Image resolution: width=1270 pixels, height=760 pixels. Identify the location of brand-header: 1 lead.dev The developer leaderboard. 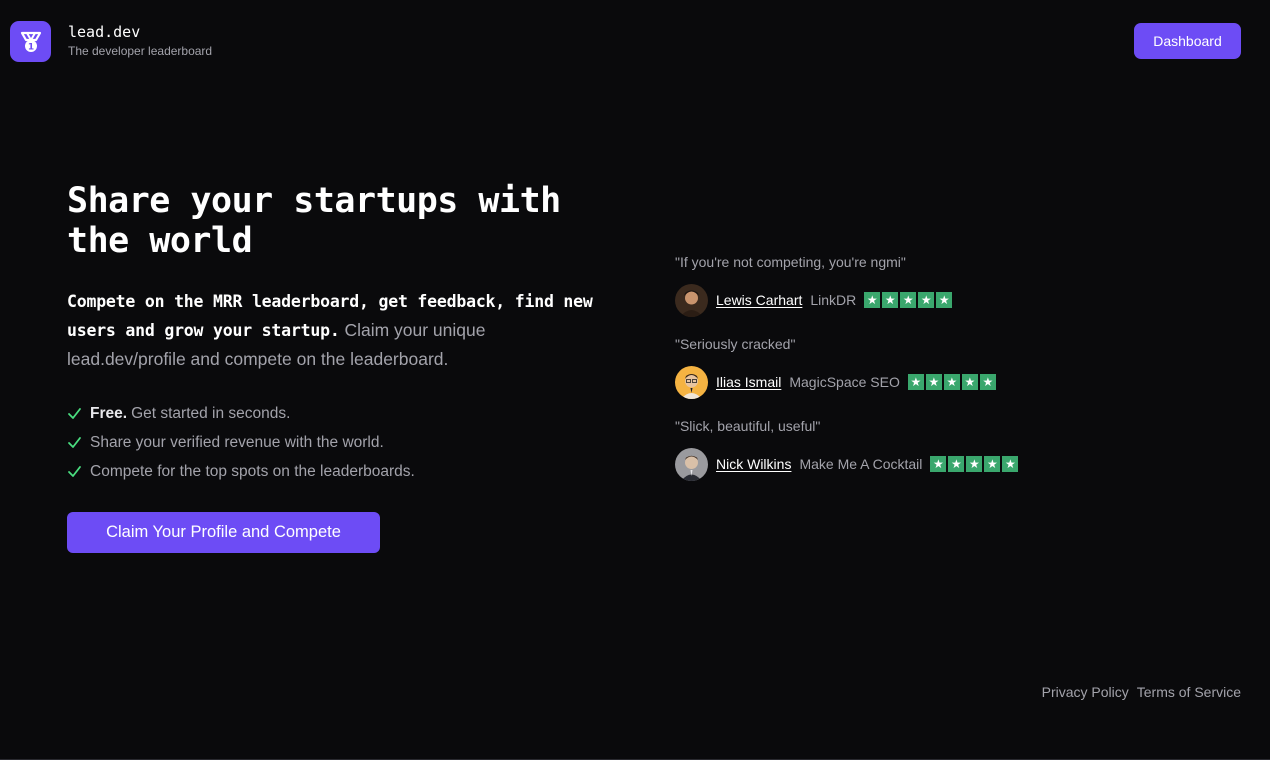
(111, 41).